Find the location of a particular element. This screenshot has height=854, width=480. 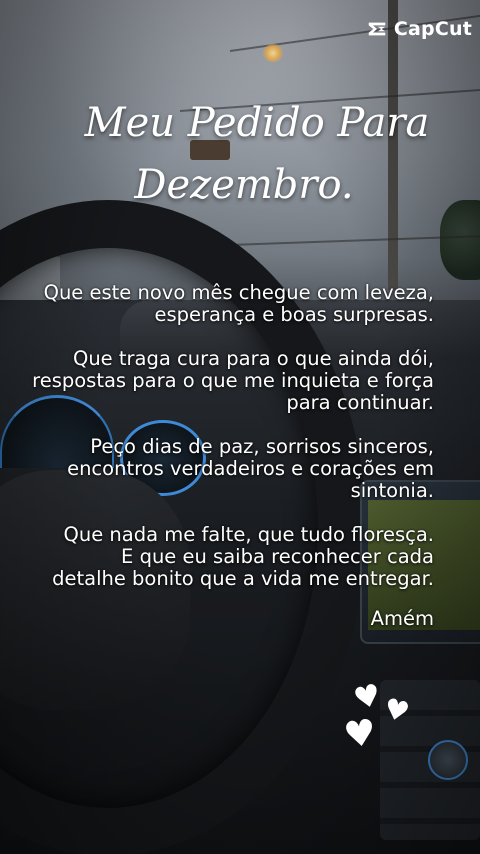

poem-line: sintonia. is located at coordinates (392, 490).